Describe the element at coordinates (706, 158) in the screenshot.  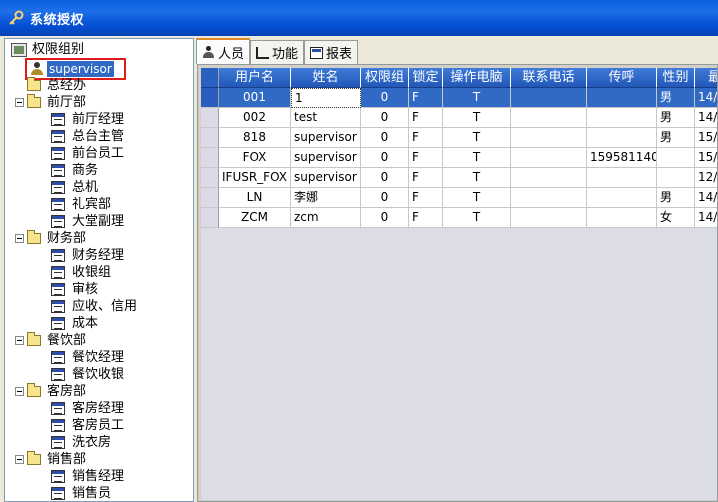
I see `table-cell: 15/` at that location.